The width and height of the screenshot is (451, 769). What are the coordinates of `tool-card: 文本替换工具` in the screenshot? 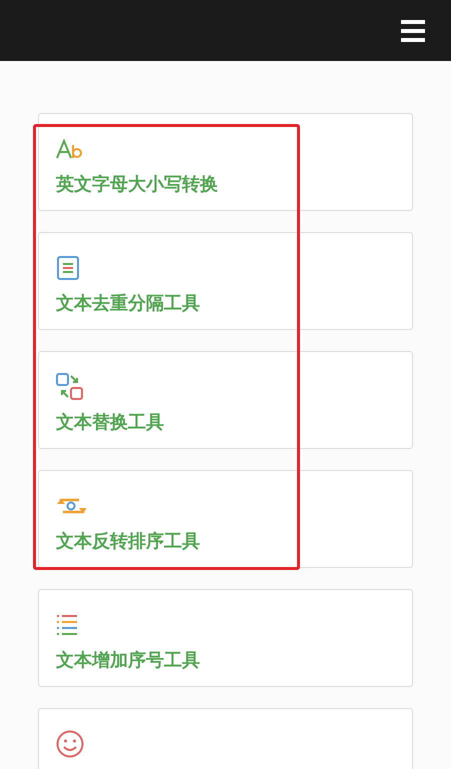 It's located at (225, 400).